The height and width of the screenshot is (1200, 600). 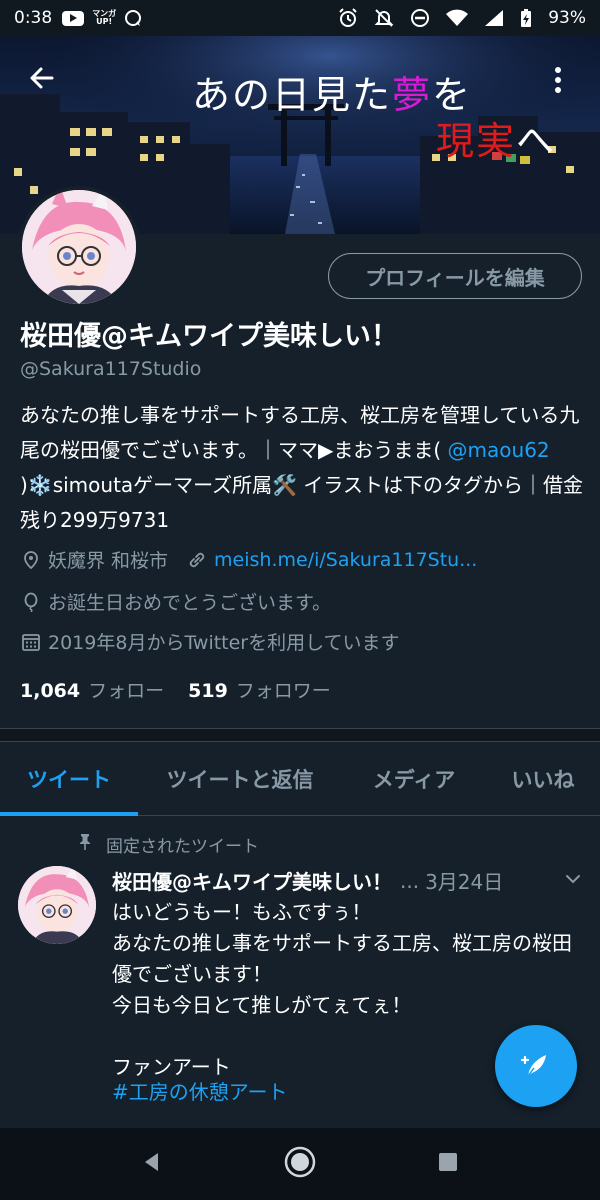 What do you see at coordinates (455, 276) in the screenshot?
I see `edit-profile-button: プロフィールを編集` at bounding box center [455, 276].